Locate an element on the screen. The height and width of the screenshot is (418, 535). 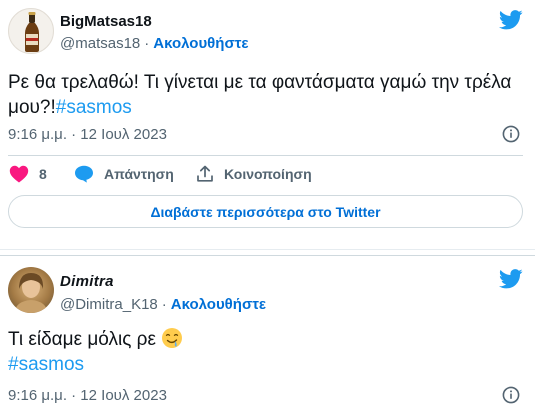
handle-line: @Dimitra_K18 · Ακολουθήστε is located at coordinates (163, 304).